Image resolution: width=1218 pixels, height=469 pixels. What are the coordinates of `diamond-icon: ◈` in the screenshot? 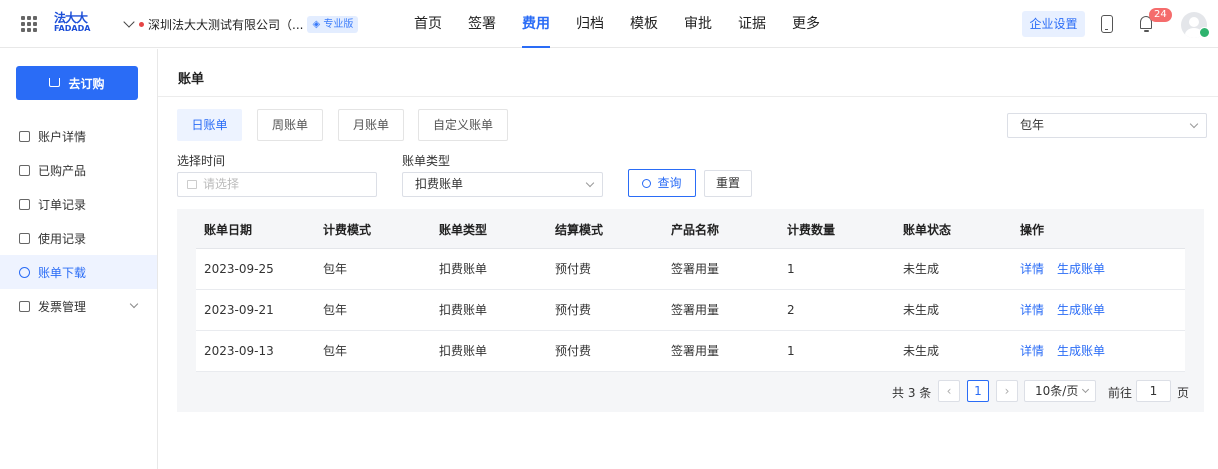 It's located at (318, 24).